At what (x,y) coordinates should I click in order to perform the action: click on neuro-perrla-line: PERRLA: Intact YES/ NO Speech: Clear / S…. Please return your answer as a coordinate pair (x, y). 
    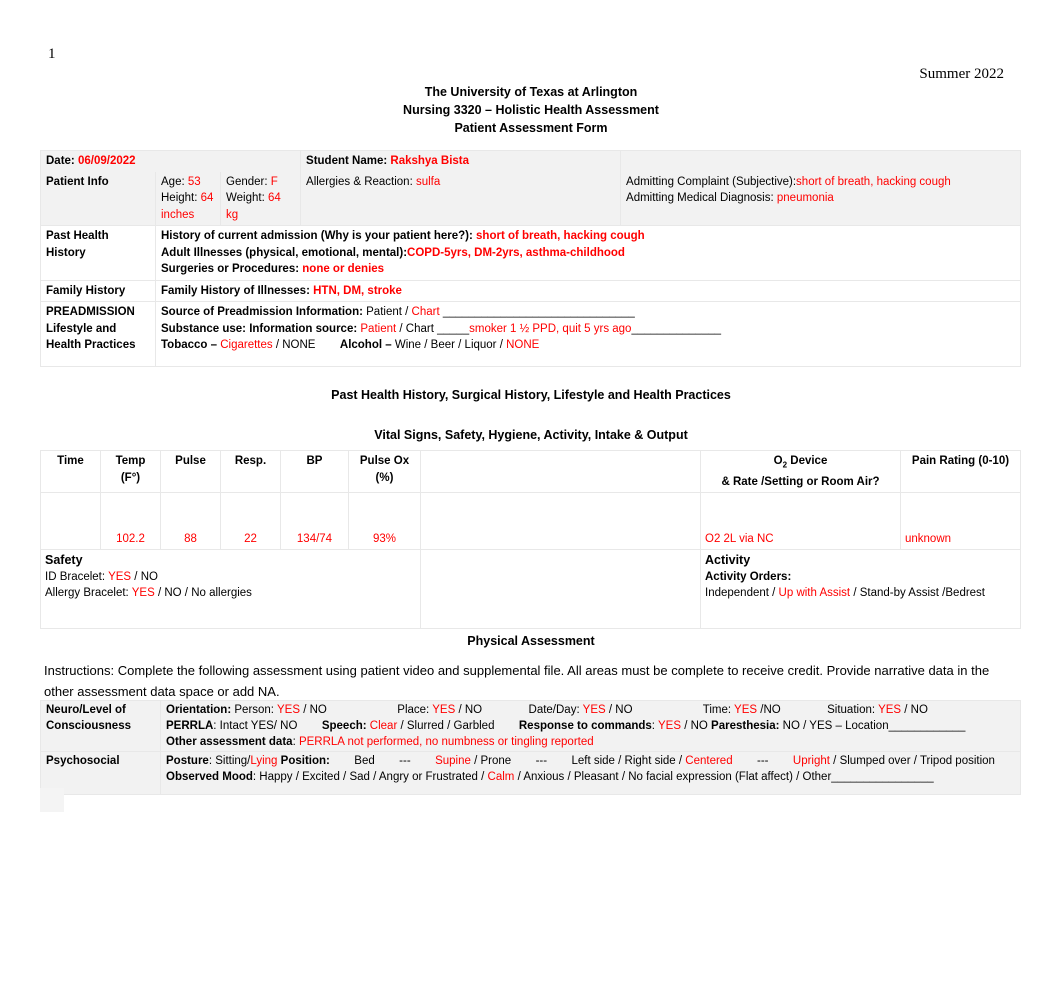
    Looking at the image, I should click on (566, 726).